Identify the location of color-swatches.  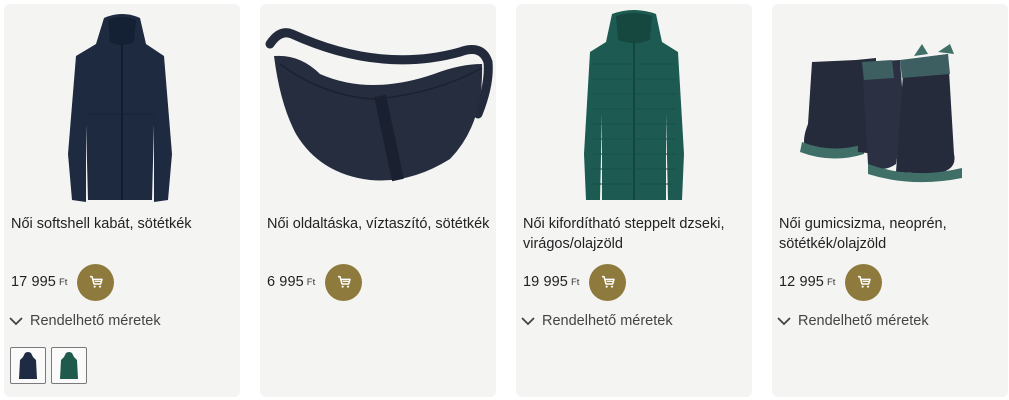
(48, 365).